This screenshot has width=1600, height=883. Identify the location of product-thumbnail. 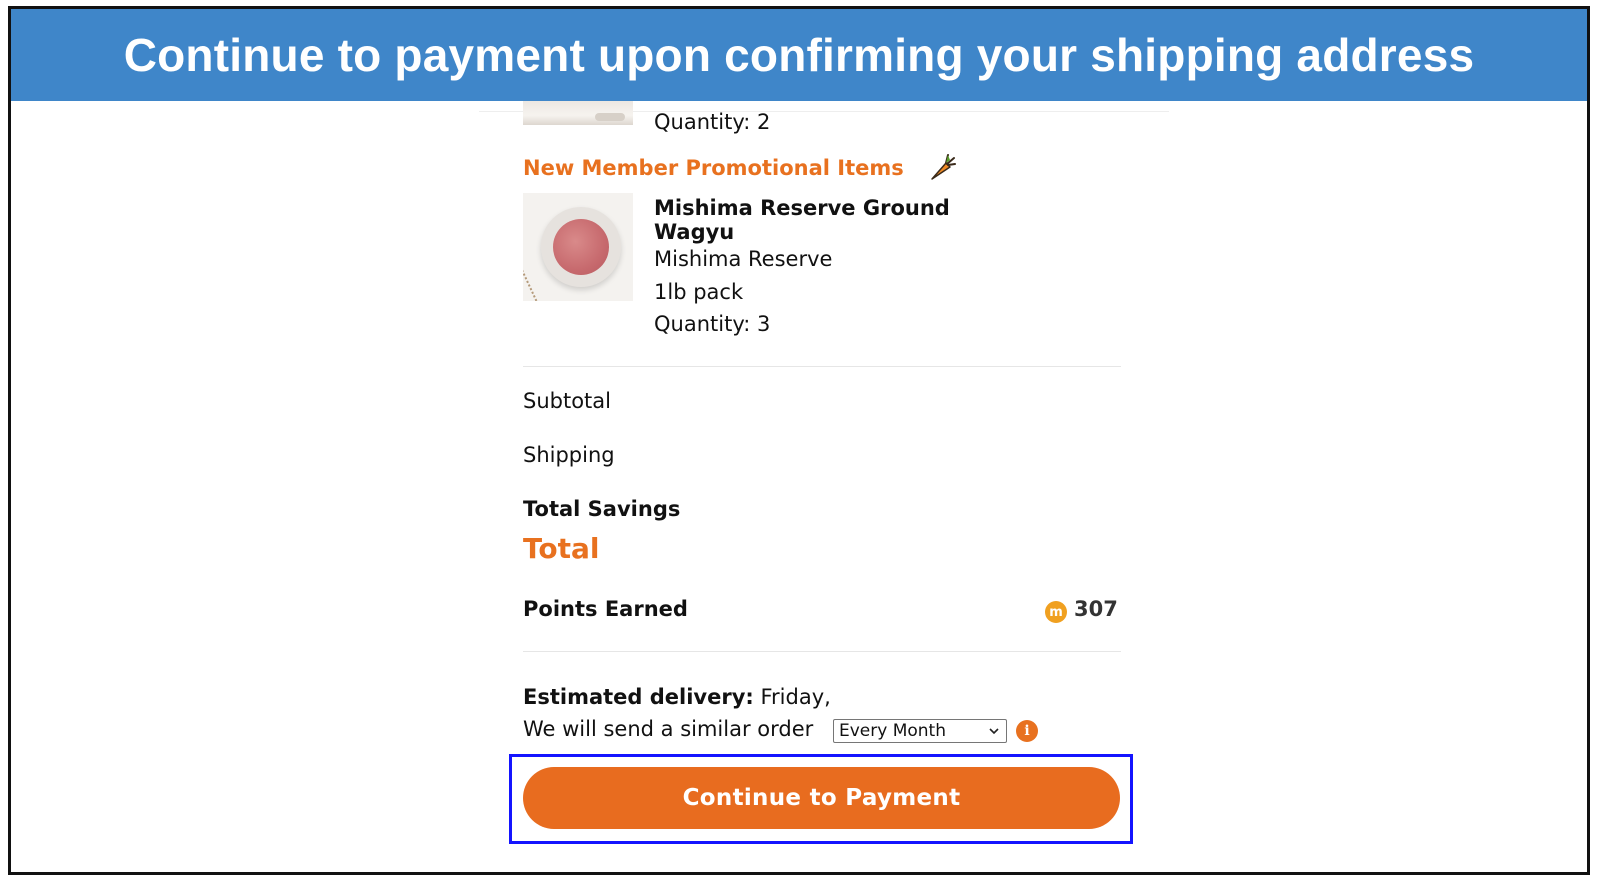
(578, 247).